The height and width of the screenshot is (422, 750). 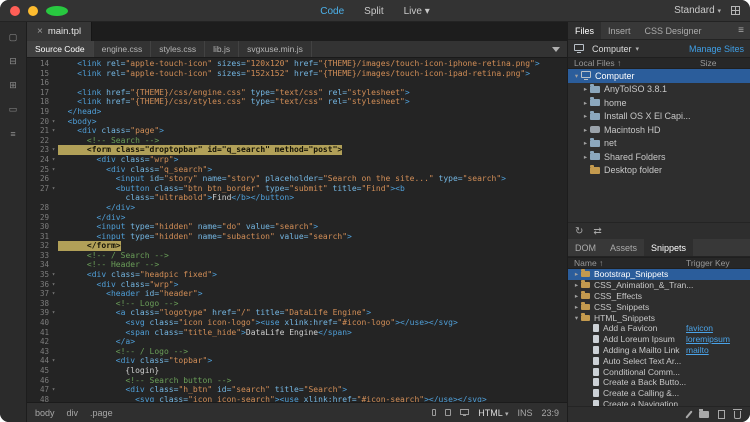 What do you see at coordinates (659, 144) in the screenshot?
I see `file-row: ▸ net` at bounding box center [659, 144].